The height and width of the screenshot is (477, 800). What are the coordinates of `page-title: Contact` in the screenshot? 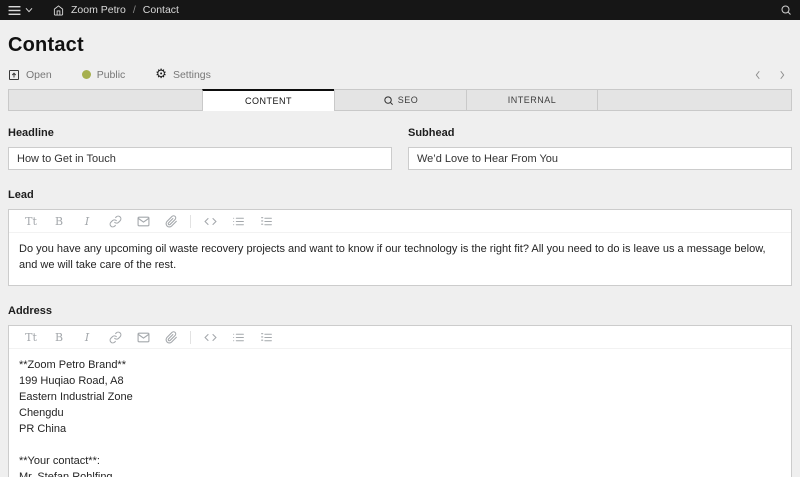 It's located at (46, 45).